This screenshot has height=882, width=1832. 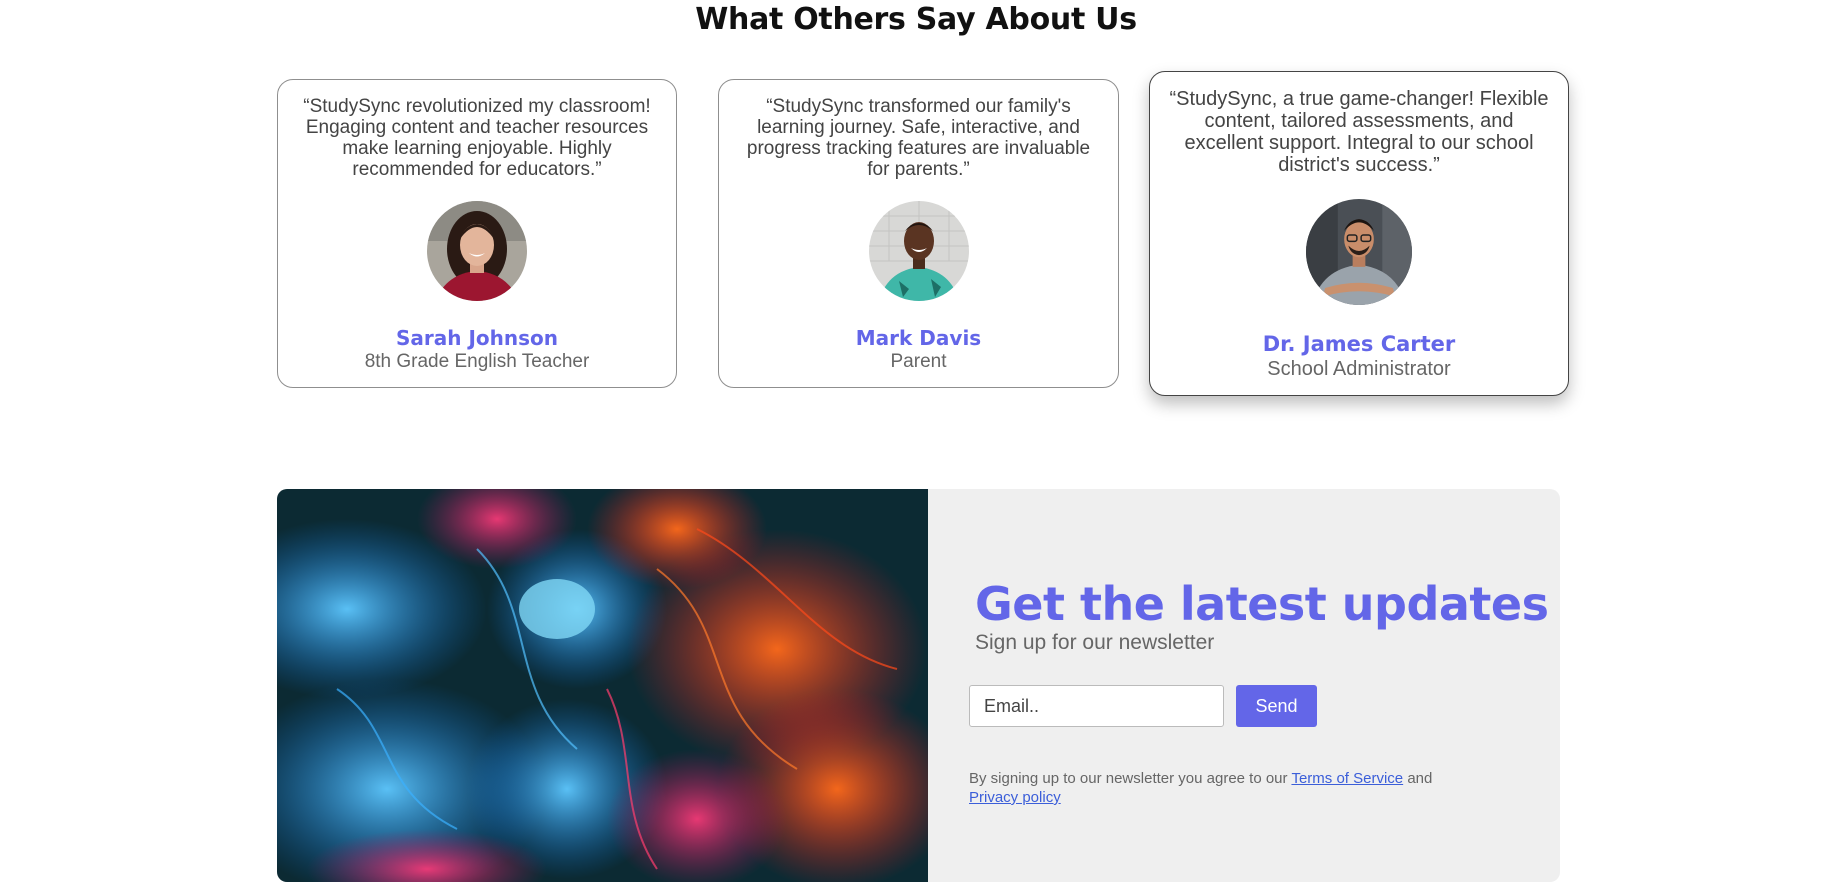 I want to click on testimonial-name: Mark Davis, so click(x=918, y=338).